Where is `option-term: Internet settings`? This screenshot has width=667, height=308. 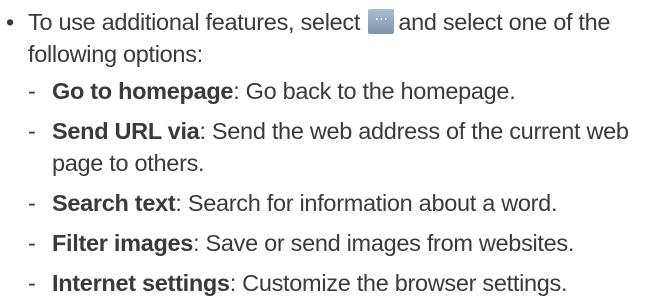 option-term: Internet settings is located at coordinates (141, 283).